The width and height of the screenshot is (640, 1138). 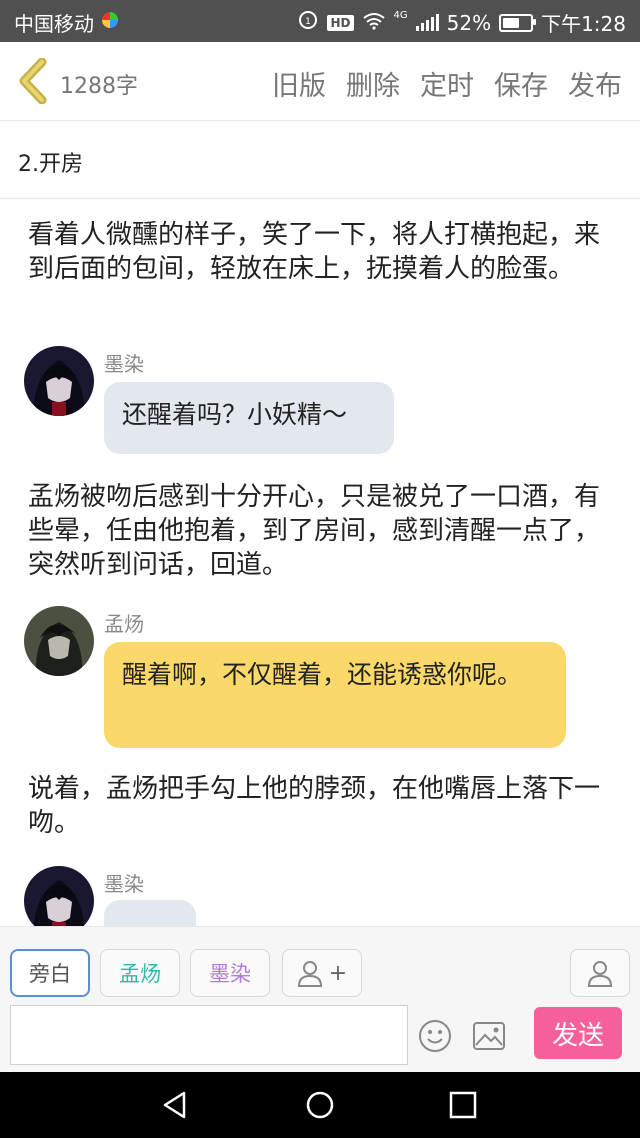 I want to click on word-count: 1288字, so click(x=99, y=86).